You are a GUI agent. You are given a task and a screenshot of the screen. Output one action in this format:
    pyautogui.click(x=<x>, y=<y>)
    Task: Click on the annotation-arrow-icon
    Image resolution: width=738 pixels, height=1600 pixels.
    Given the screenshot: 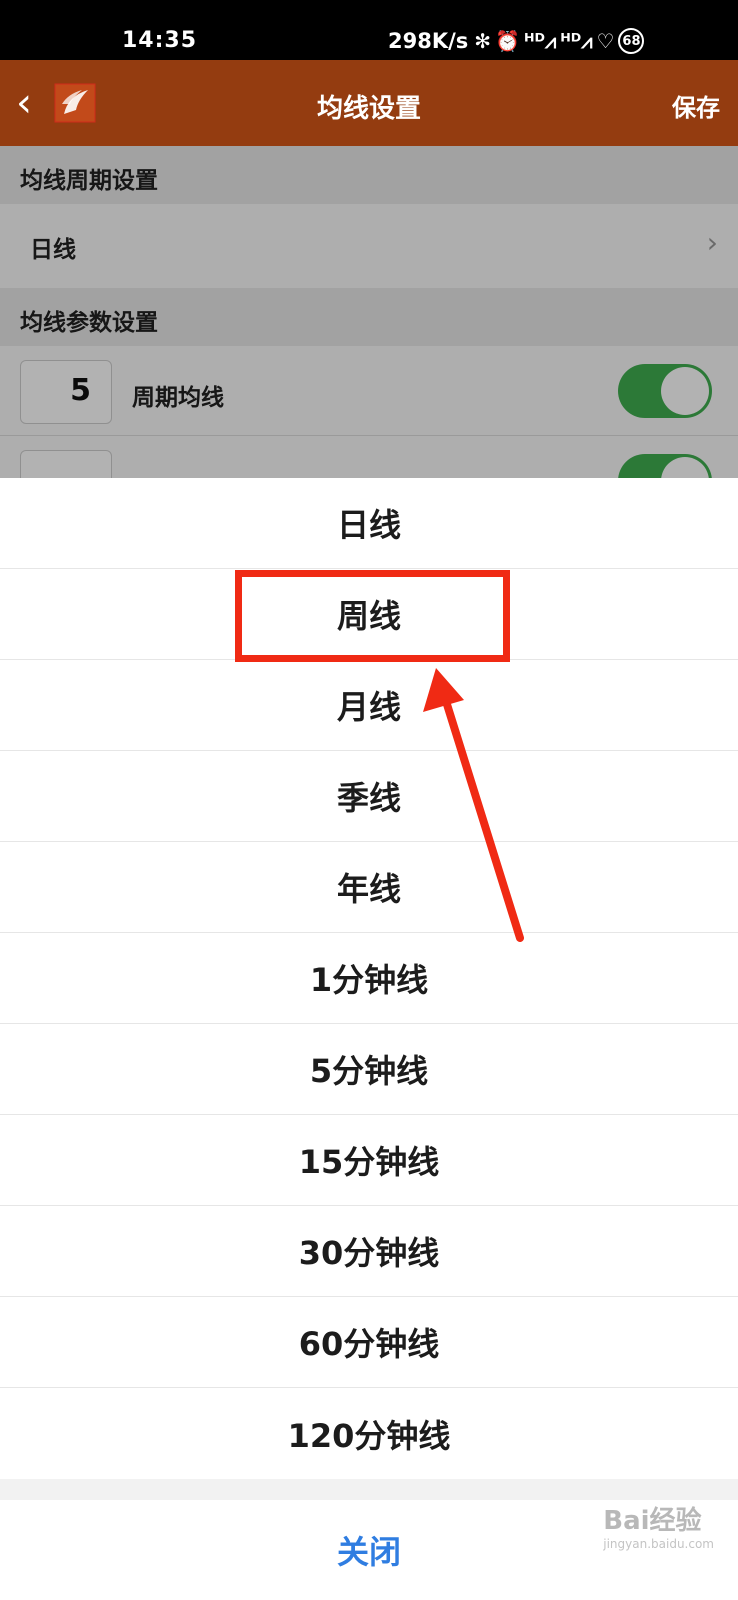 What is the action you would take?
    pyautogui.click(x=473, y=805)
    